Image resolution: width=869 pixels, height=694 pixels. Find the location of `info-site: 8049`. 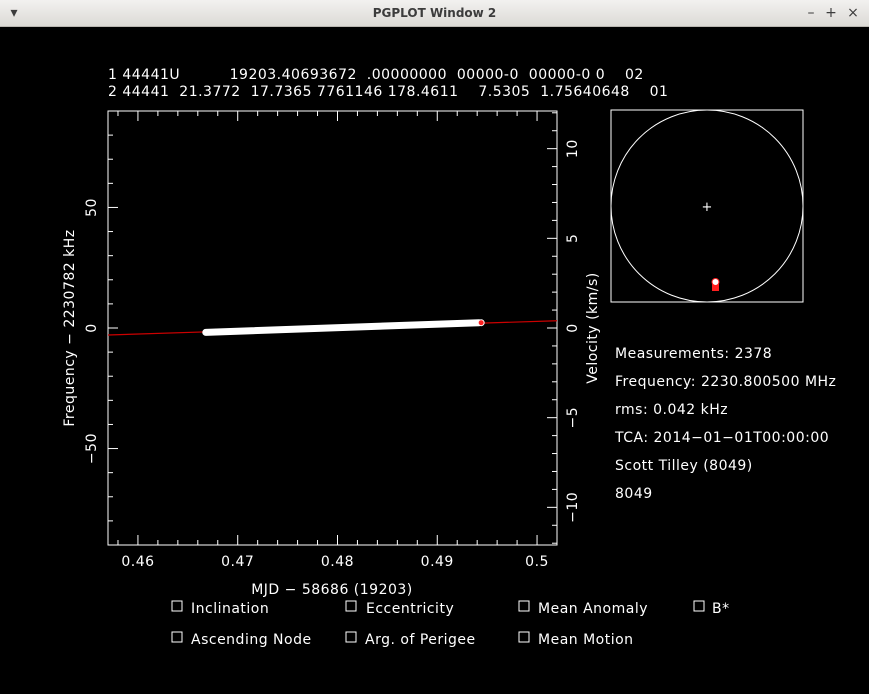

info-site: 8049 is located at coordinates (634, 494).